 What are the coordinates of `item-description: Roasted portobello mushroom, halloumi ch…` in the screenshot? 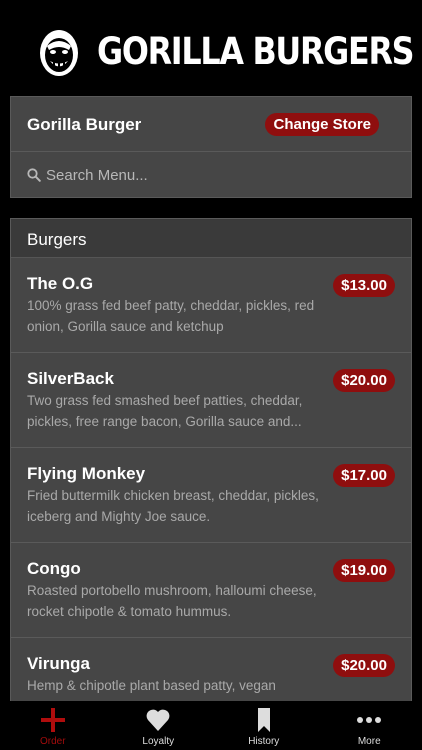 It's located at (172, 601).